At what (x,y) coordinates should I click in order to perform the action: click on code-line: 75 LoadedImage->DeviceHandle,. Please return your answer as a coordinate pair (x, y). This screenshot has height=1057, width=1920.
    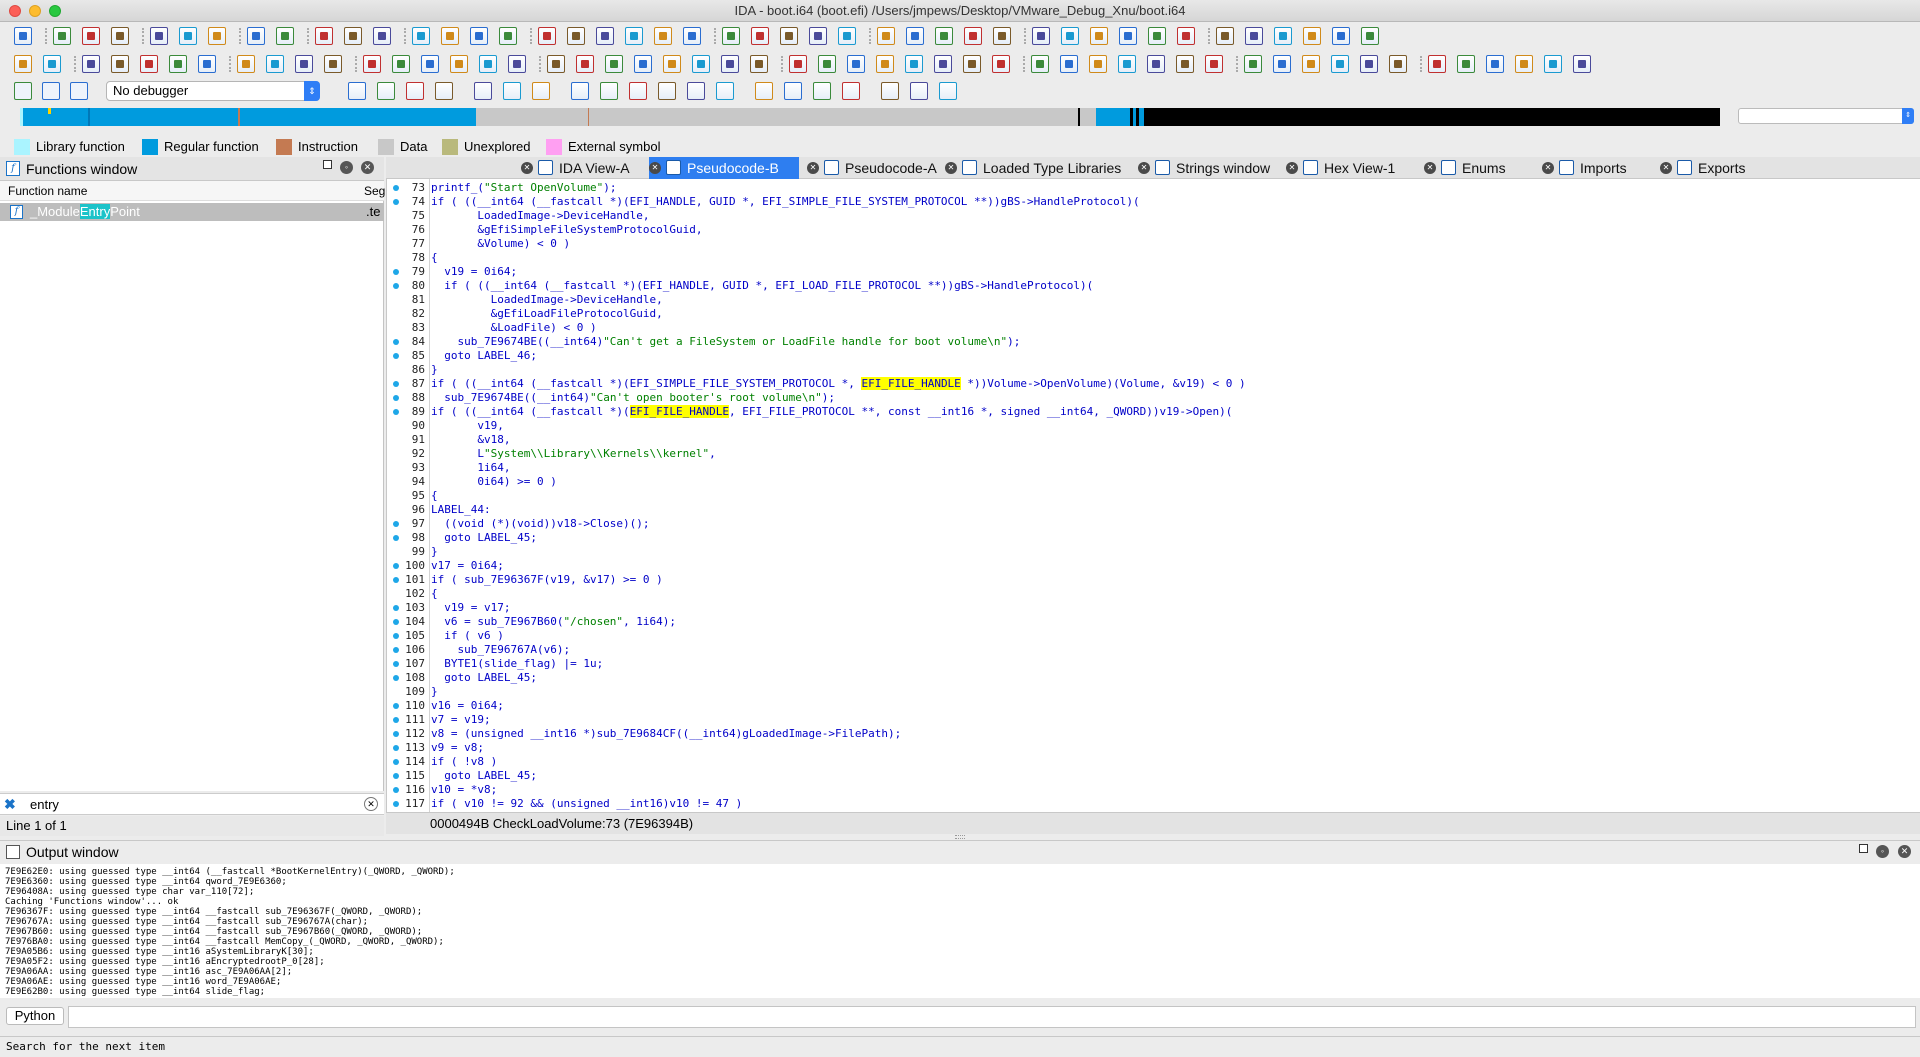
    Looking at the image, I should click on (1153, 216).